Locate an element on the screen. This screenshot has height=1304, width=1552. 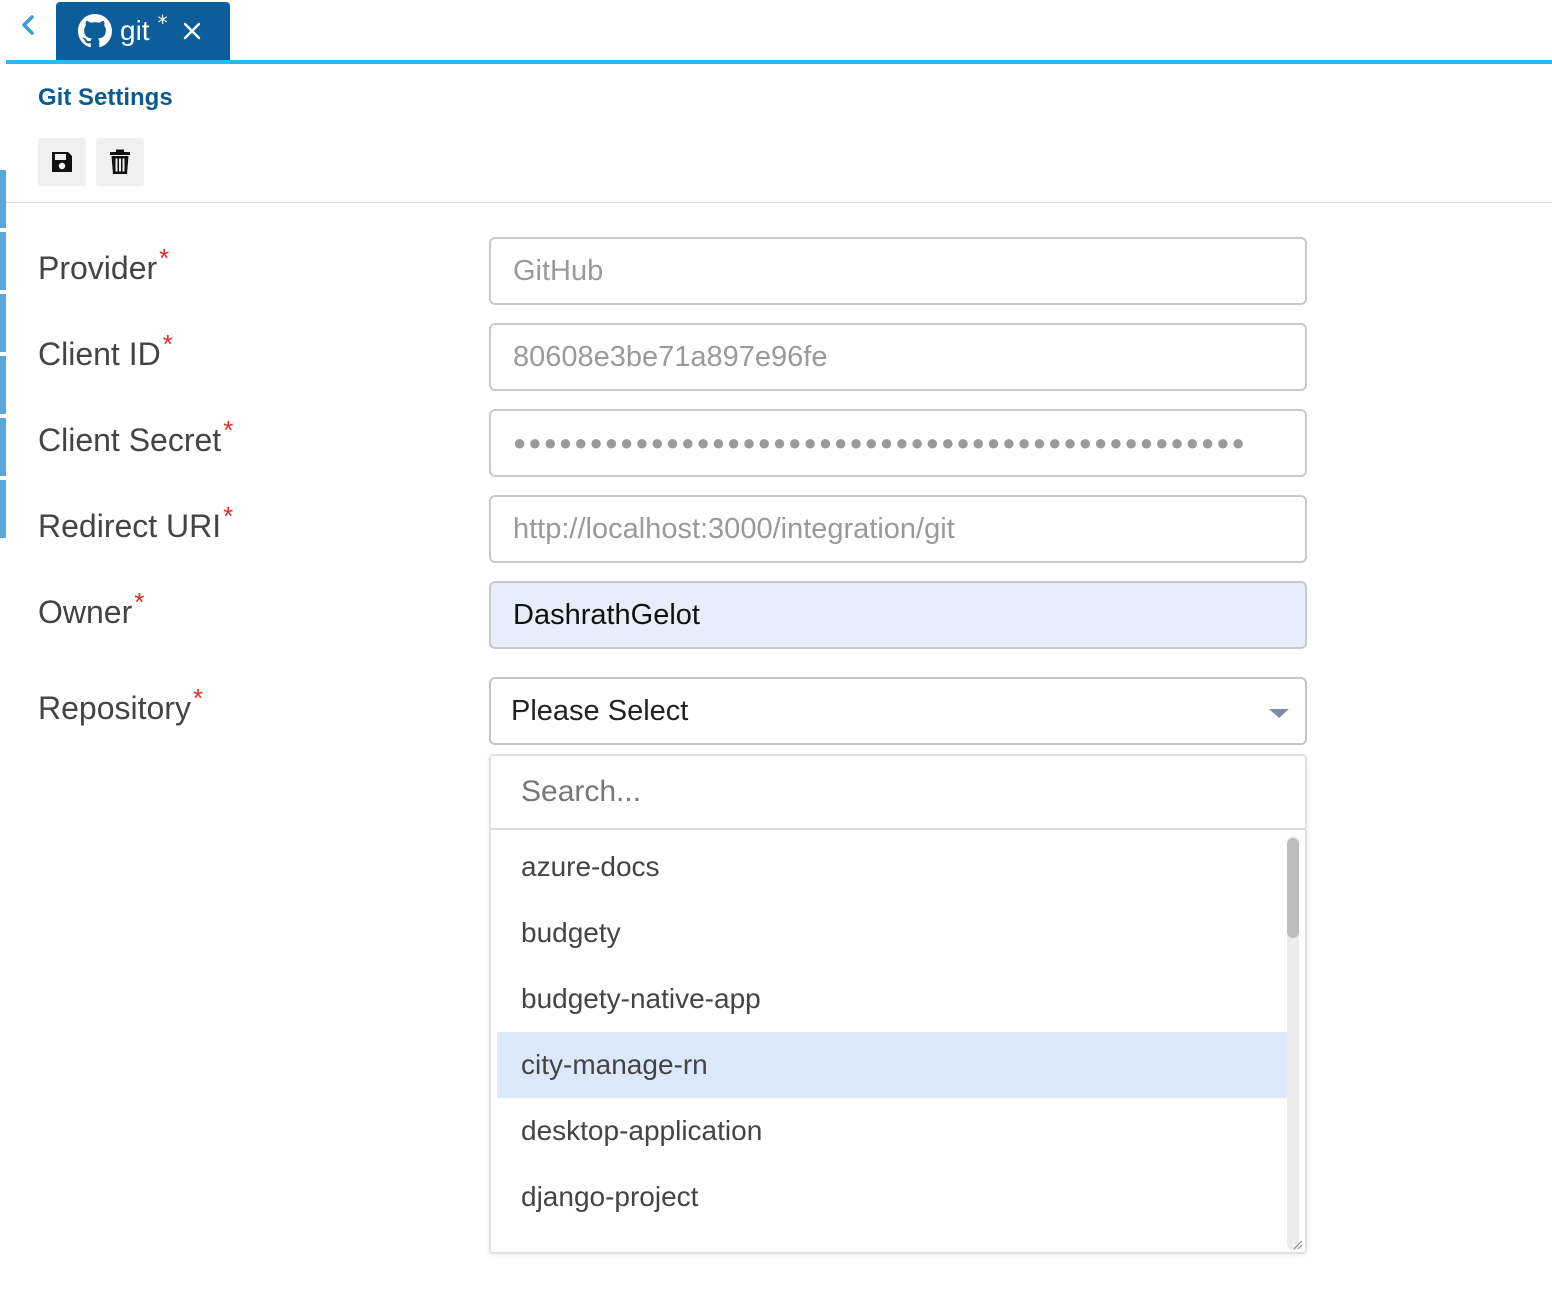
scrollbar-thumb is located at coordinates (1293, 888).